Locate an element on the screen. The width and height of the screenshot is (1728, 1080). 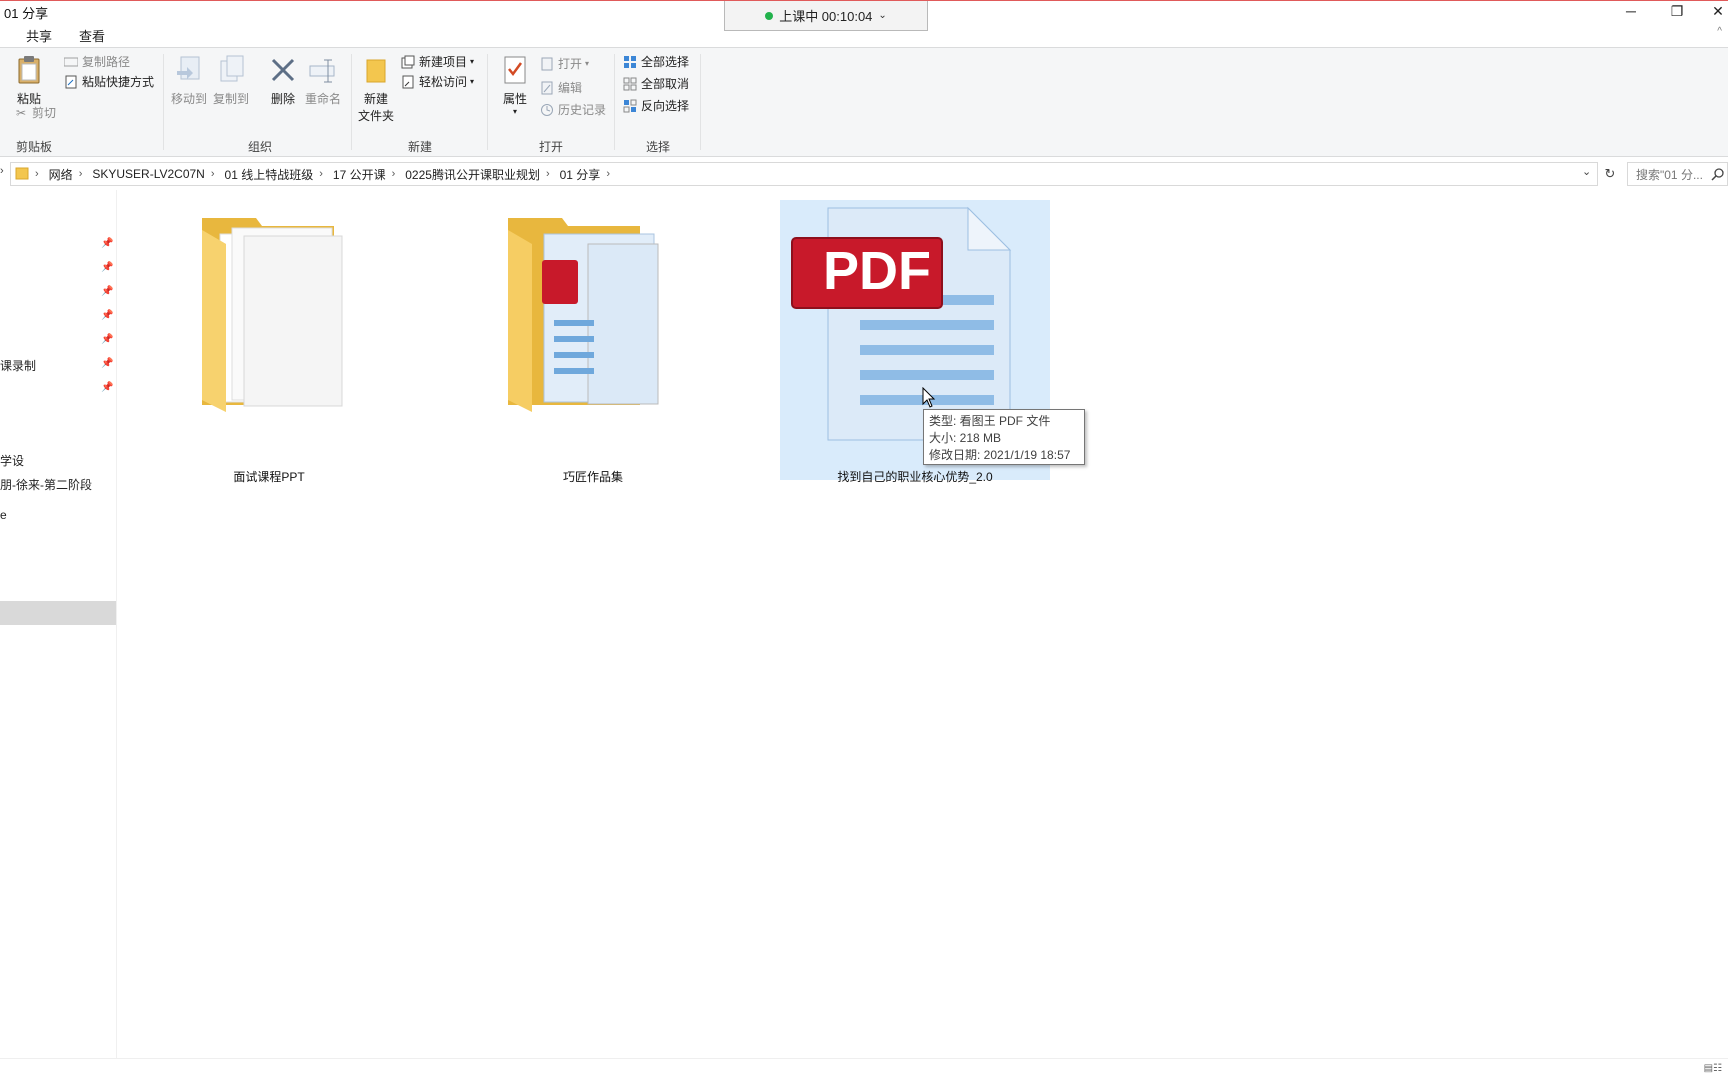
paste-shortcut-label: 粘贴快捷方式 is located at coordinates (118, 82).